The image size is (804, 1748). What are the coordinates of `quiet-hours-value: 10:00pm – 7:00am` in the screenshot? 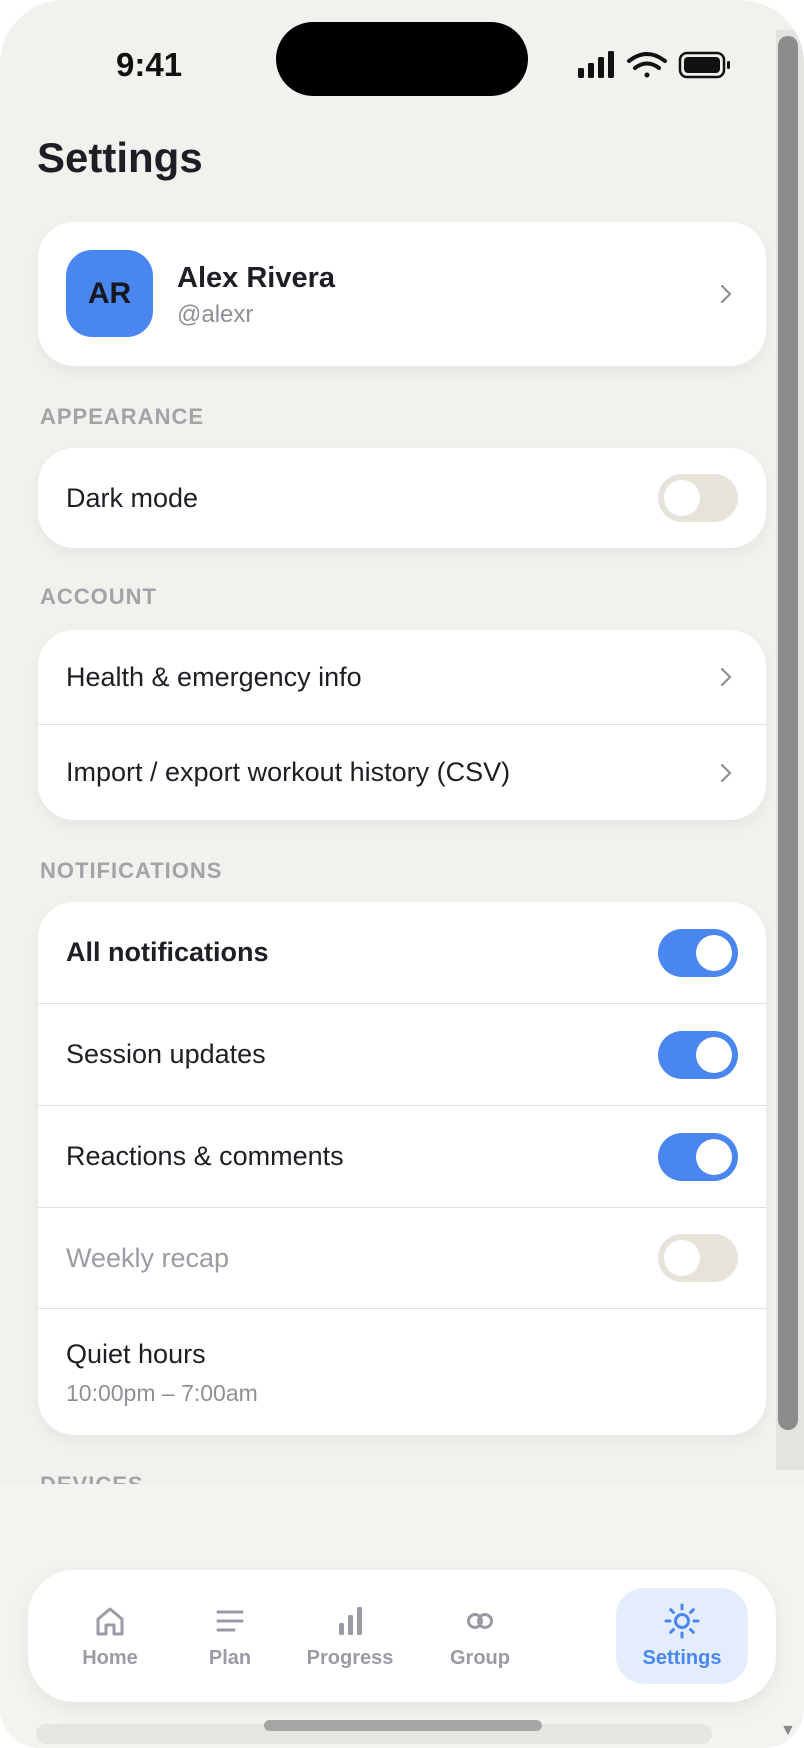 It's located at (162, 1393).